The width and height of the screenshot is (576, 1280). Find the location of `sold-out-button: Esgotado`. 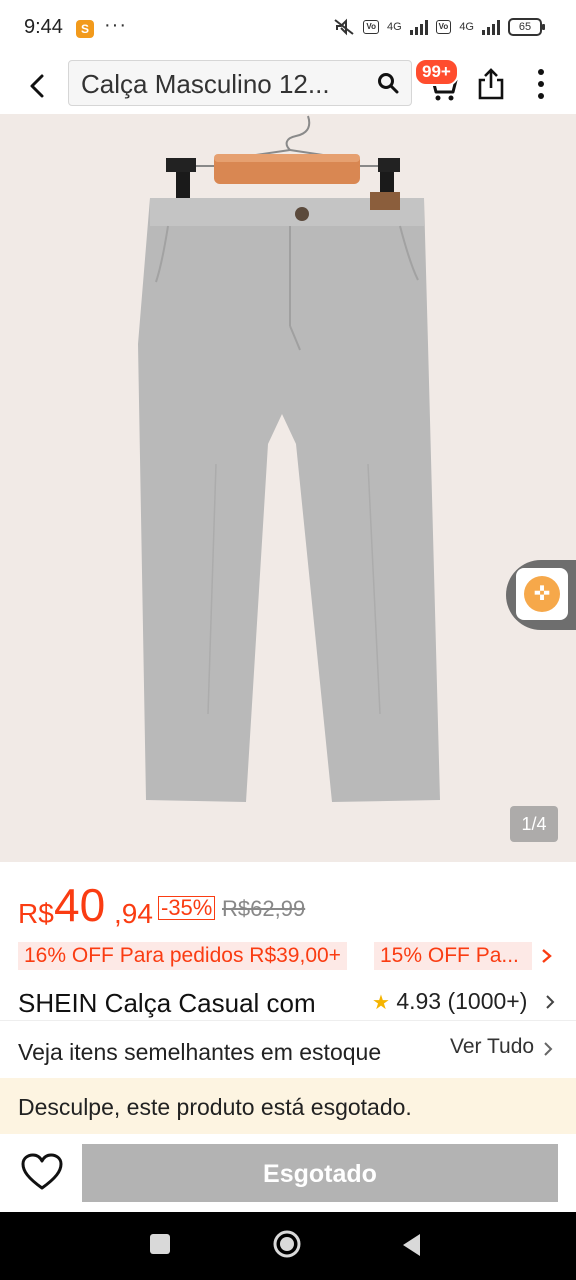

sold-out-button: Esgotado is located at coordinates (320, 1173).